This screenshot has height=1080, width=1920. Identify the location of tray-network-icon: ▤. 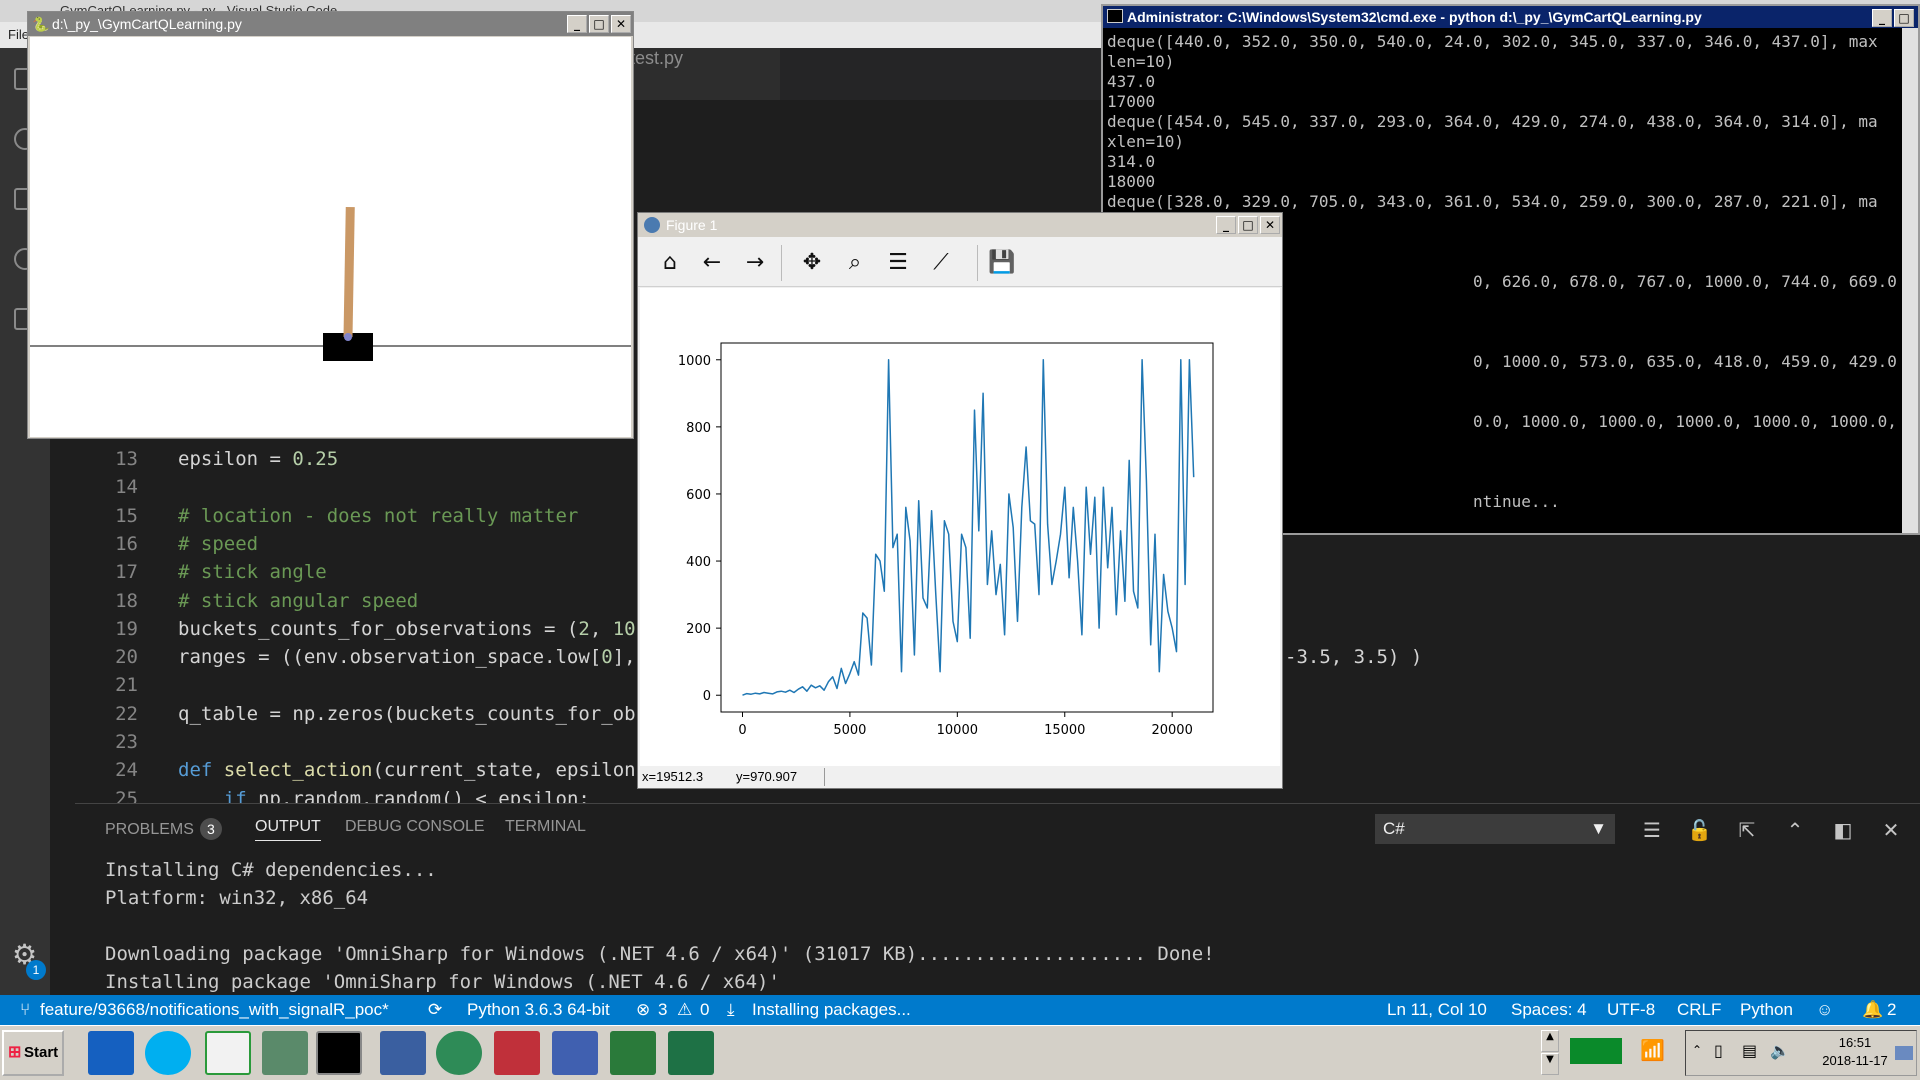
(1749, 1050).